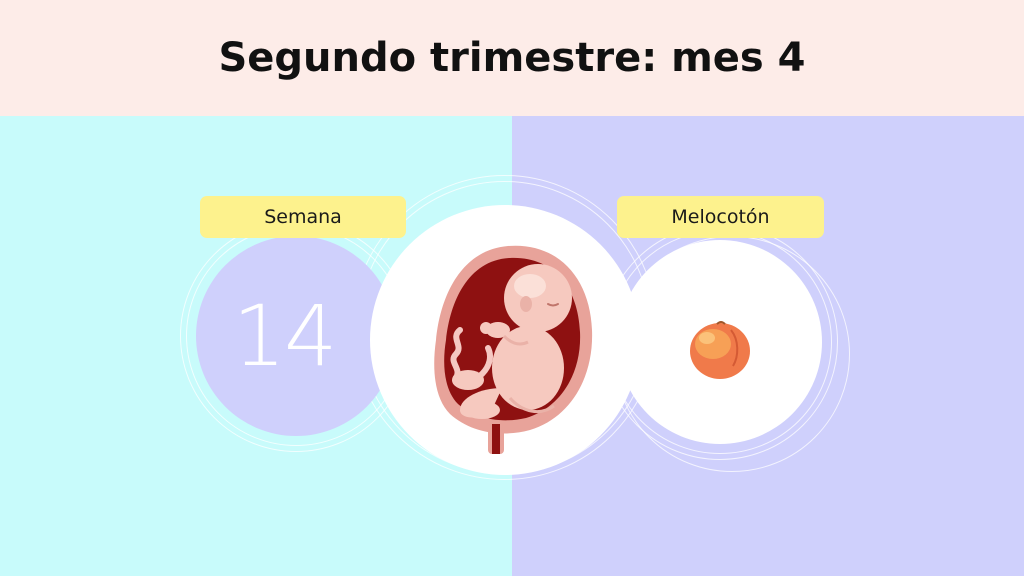 This screenshot has height=576, width=1024. Describe the element at coordinates (513, 349) in the screenshot. I see `fetus-in-uterus-icon` at that location.